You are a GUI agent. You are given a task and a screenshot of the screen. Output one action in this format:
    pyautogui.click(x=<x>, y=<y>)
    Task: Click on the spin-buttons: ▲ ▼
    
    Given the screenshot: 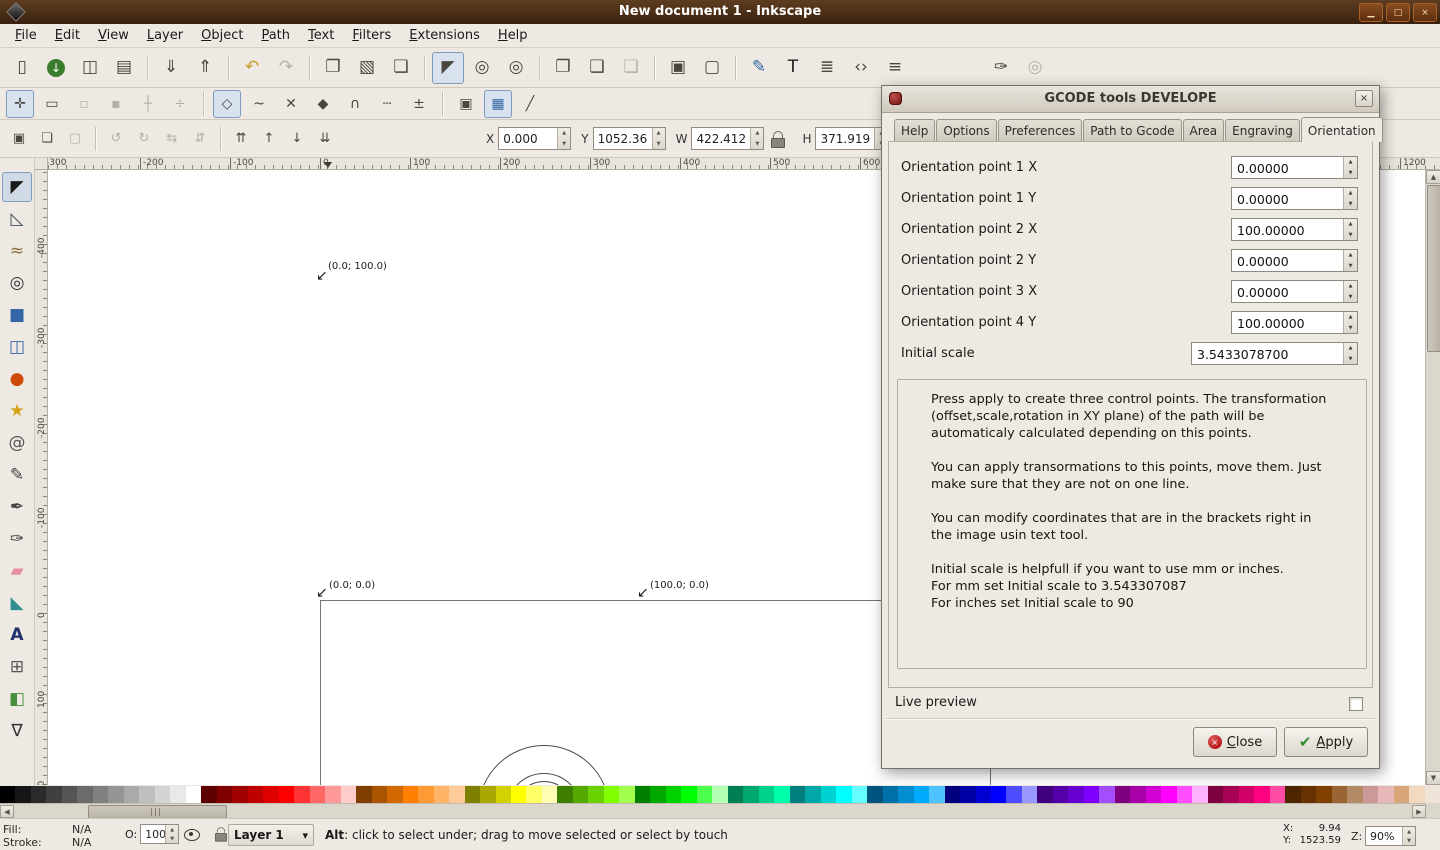 What is the action you would take?
    pyautogui.click(x=1350, y=198)
    